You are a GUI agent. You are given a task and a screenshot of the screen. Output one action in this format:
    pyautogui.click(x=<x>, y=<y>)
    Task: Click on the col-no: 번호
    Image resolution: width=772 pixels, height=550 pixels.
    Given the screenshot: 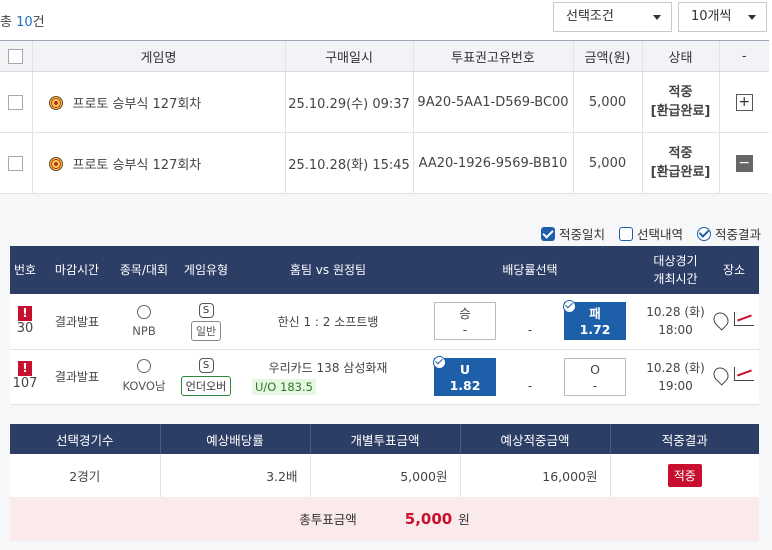 What is the action you would take?
    pyautogui.click(x=25, y=270)
    